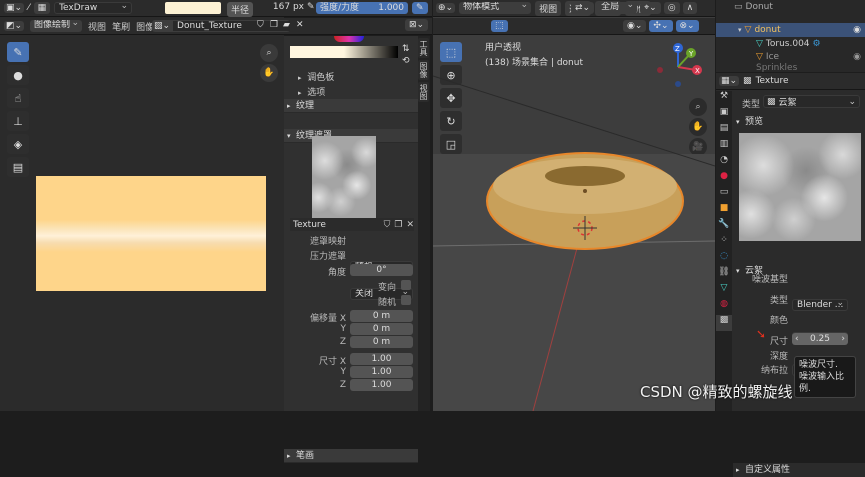  I want to click on editor-type-button: ⊕⌄, so click(446, 8).